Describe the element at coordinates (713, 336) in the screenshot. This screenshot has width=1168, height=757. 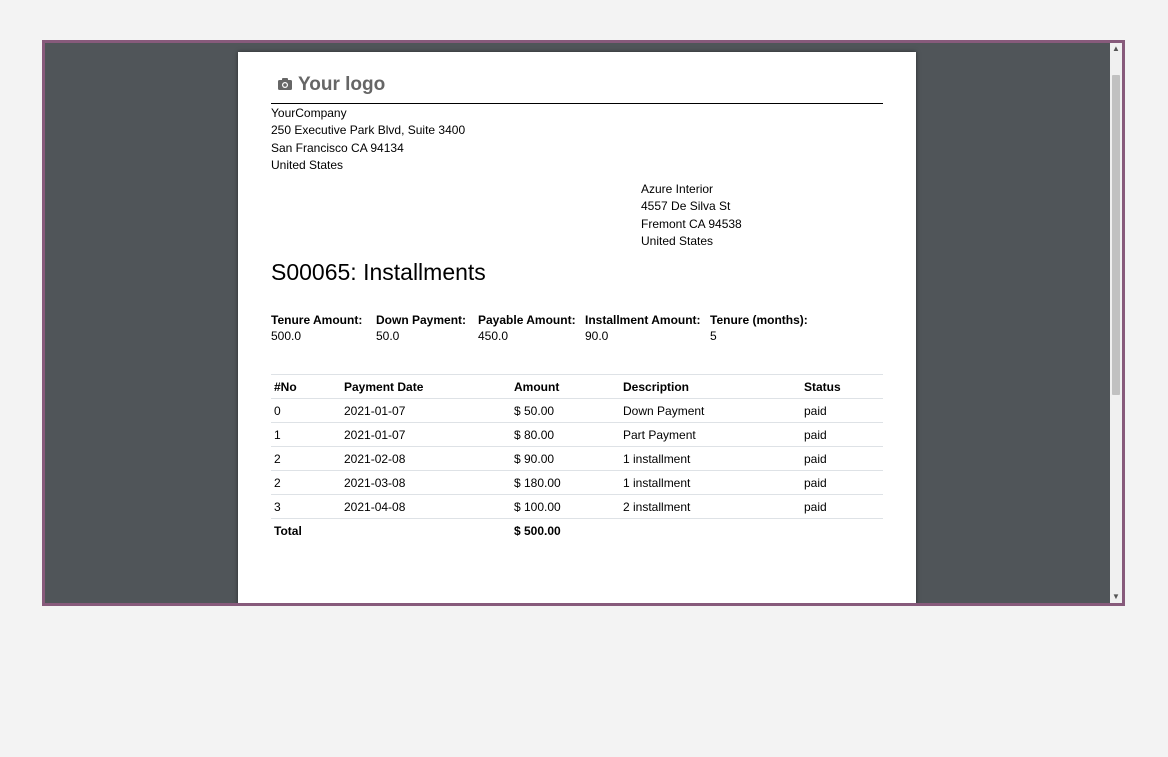
I see `summary-value: 5` at that location.